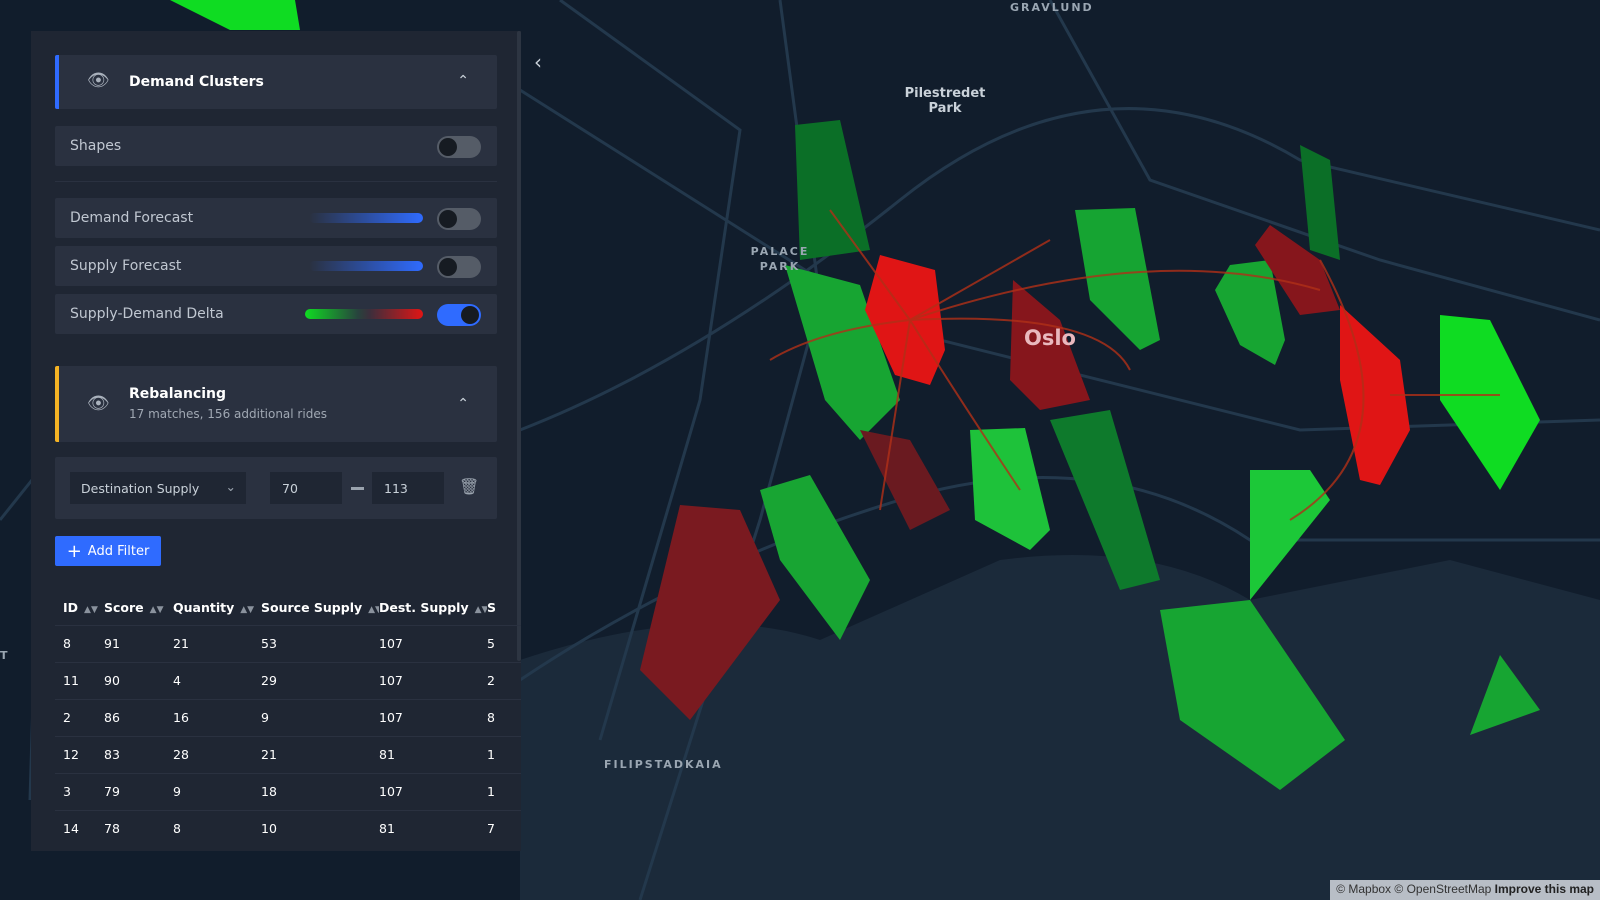 Image resolution: width=1600 pixels, height=900 pixels. What do you see at coordinates (459, 315) in the screenshot?
I see `supply-demand-delta-toggle` at bounding box center [459, 315].